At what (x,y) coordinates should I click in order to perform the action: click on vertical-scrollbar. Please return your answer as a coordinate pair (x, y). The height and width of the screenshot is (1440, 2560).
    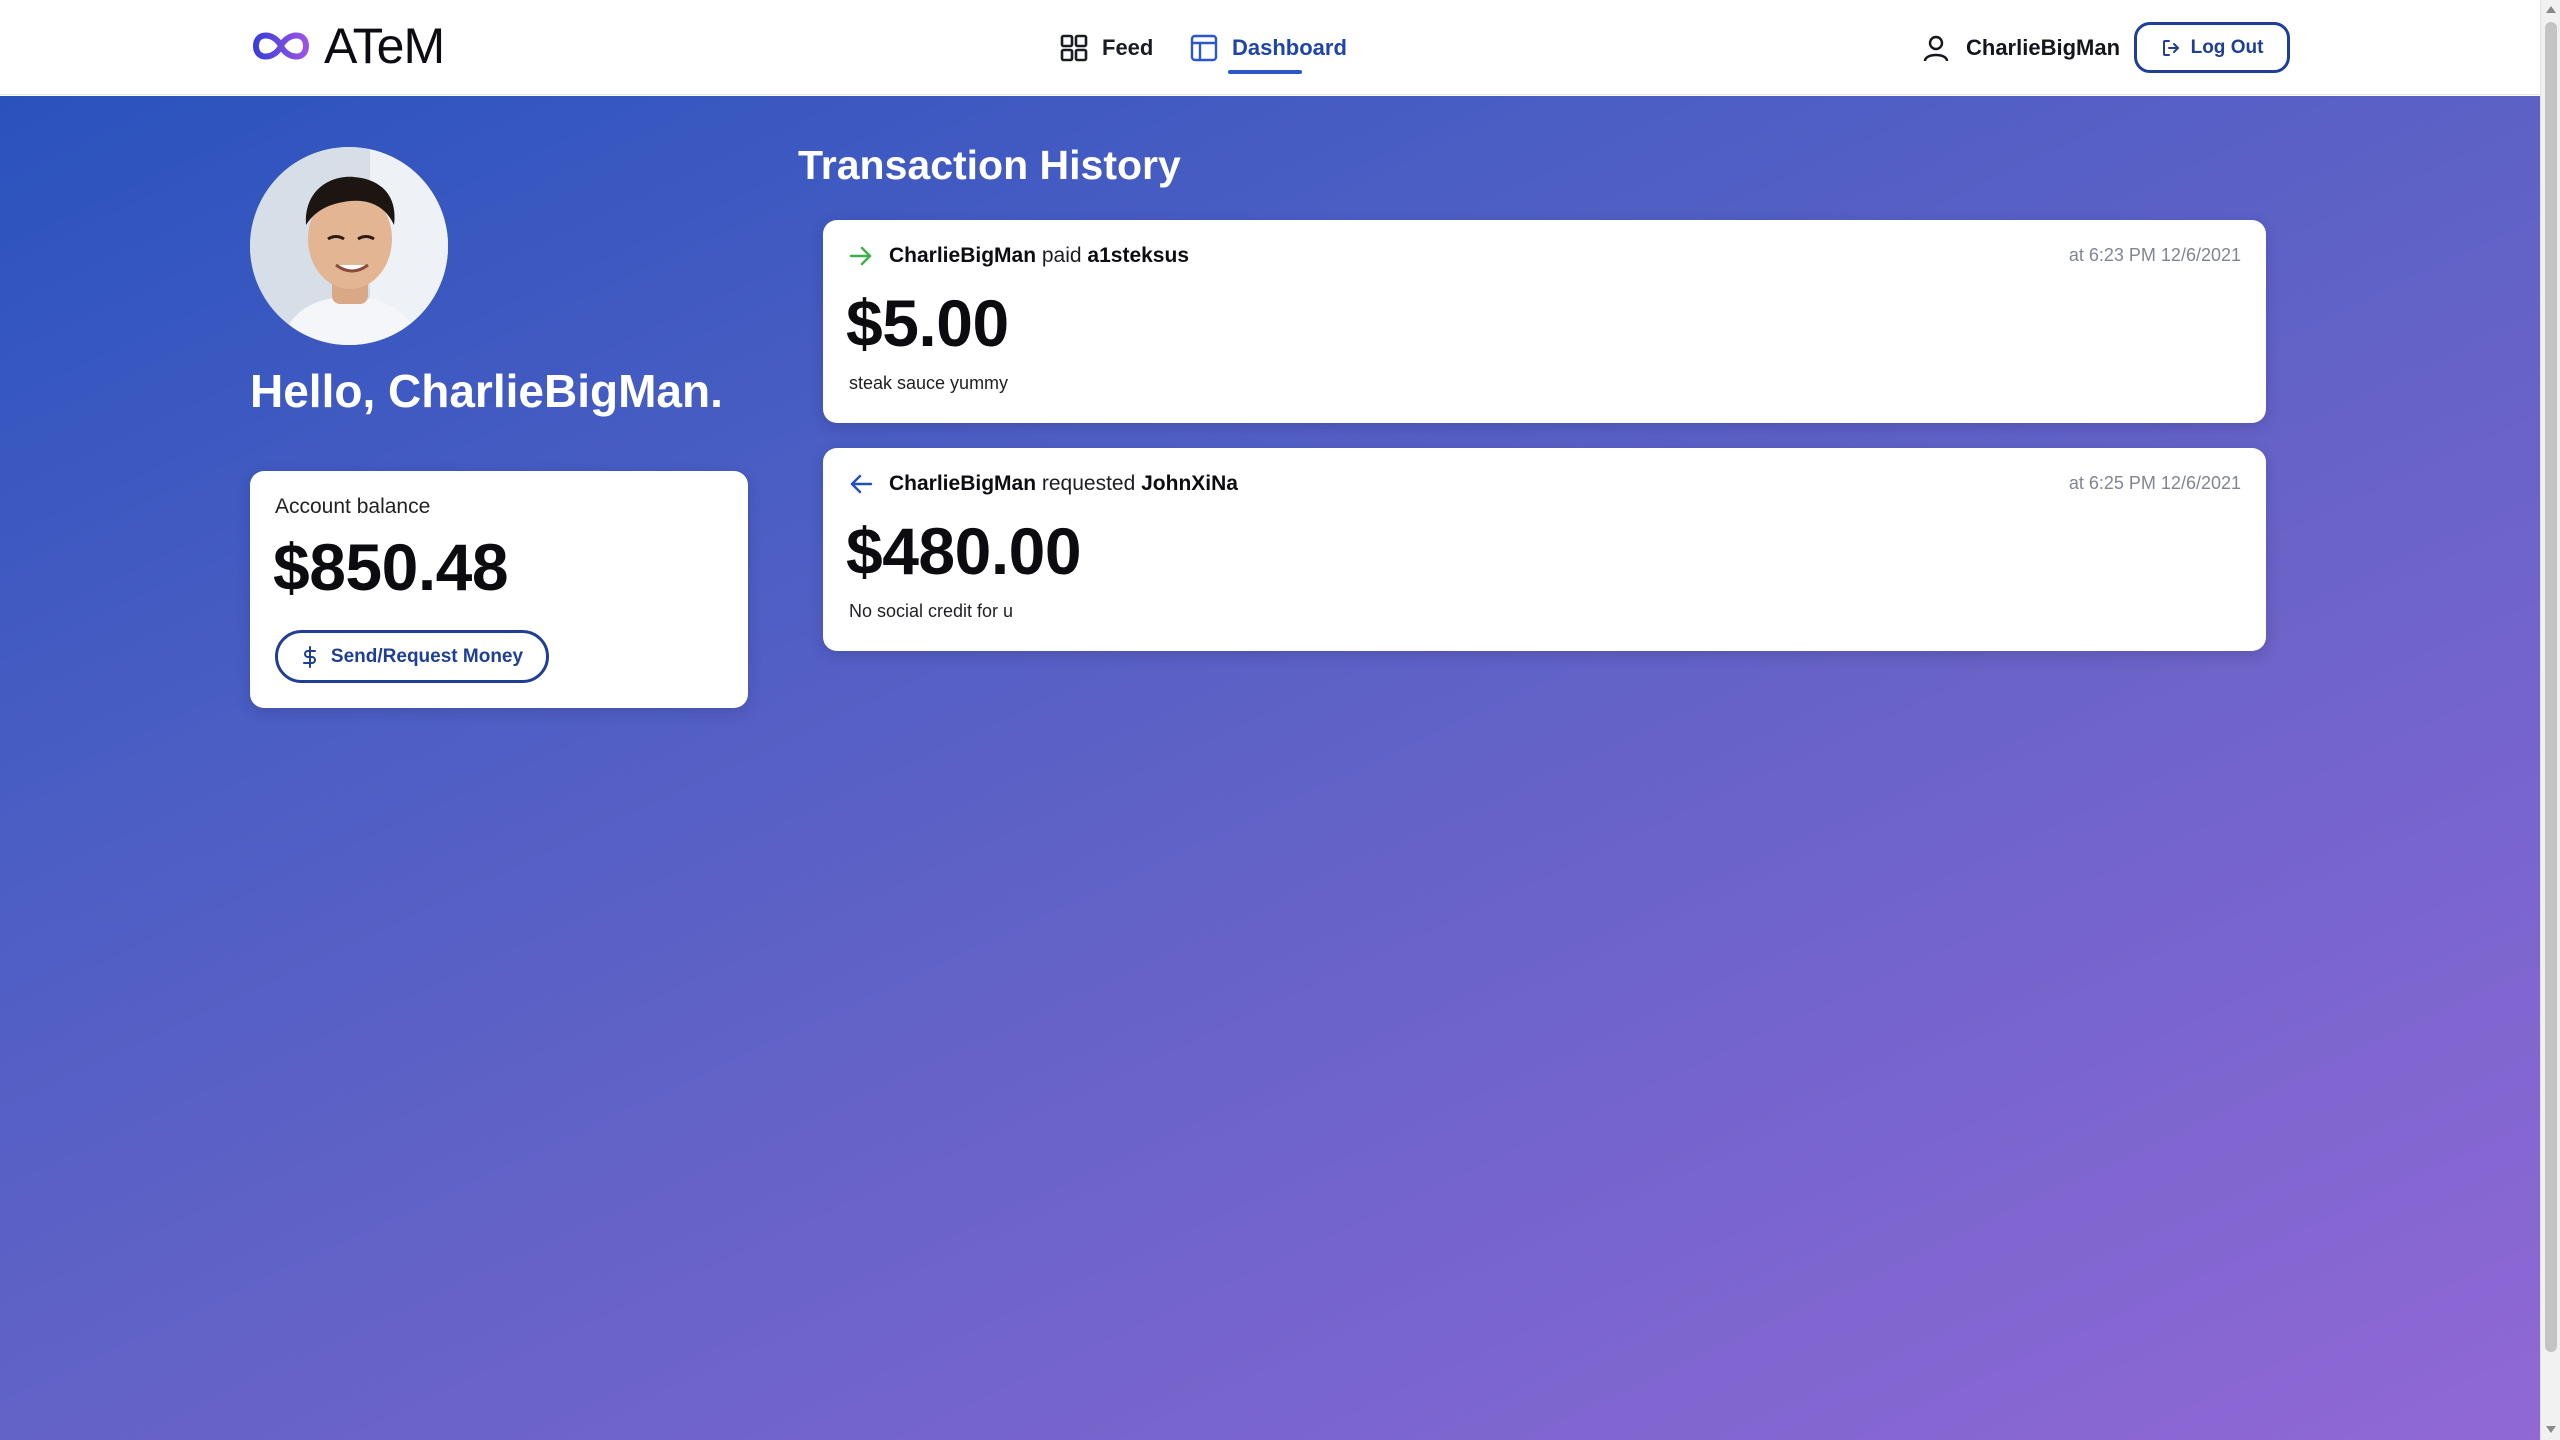
    Looking at the image, I should click on (2550, 720).